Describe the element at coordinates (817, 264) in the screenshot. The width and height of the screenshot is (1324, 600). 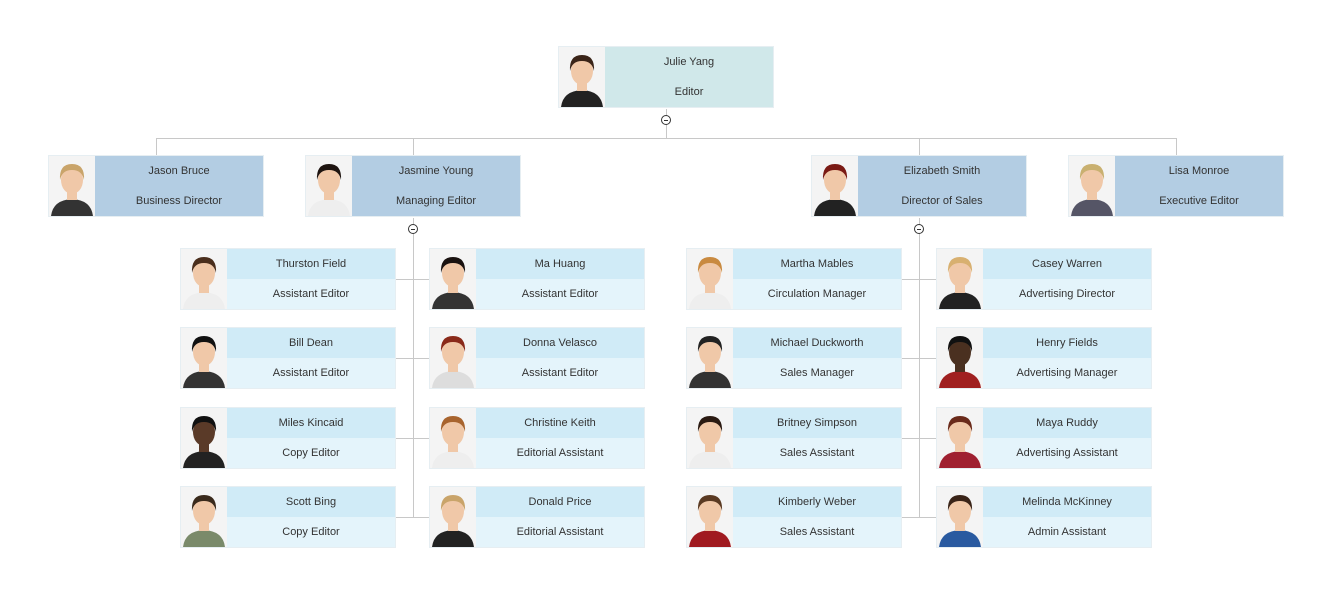
I see `node-name: Martha Mables` at that location.